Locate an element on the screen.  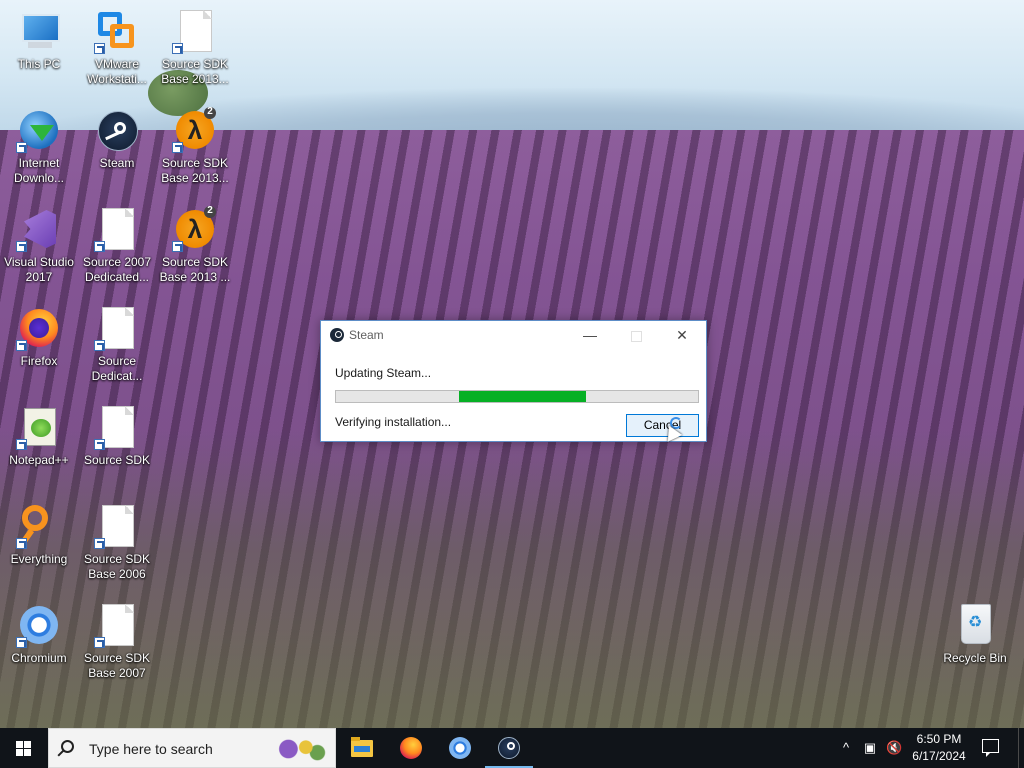
desktop-icon-firefox: Firefox is located at coordinates (39, 337).